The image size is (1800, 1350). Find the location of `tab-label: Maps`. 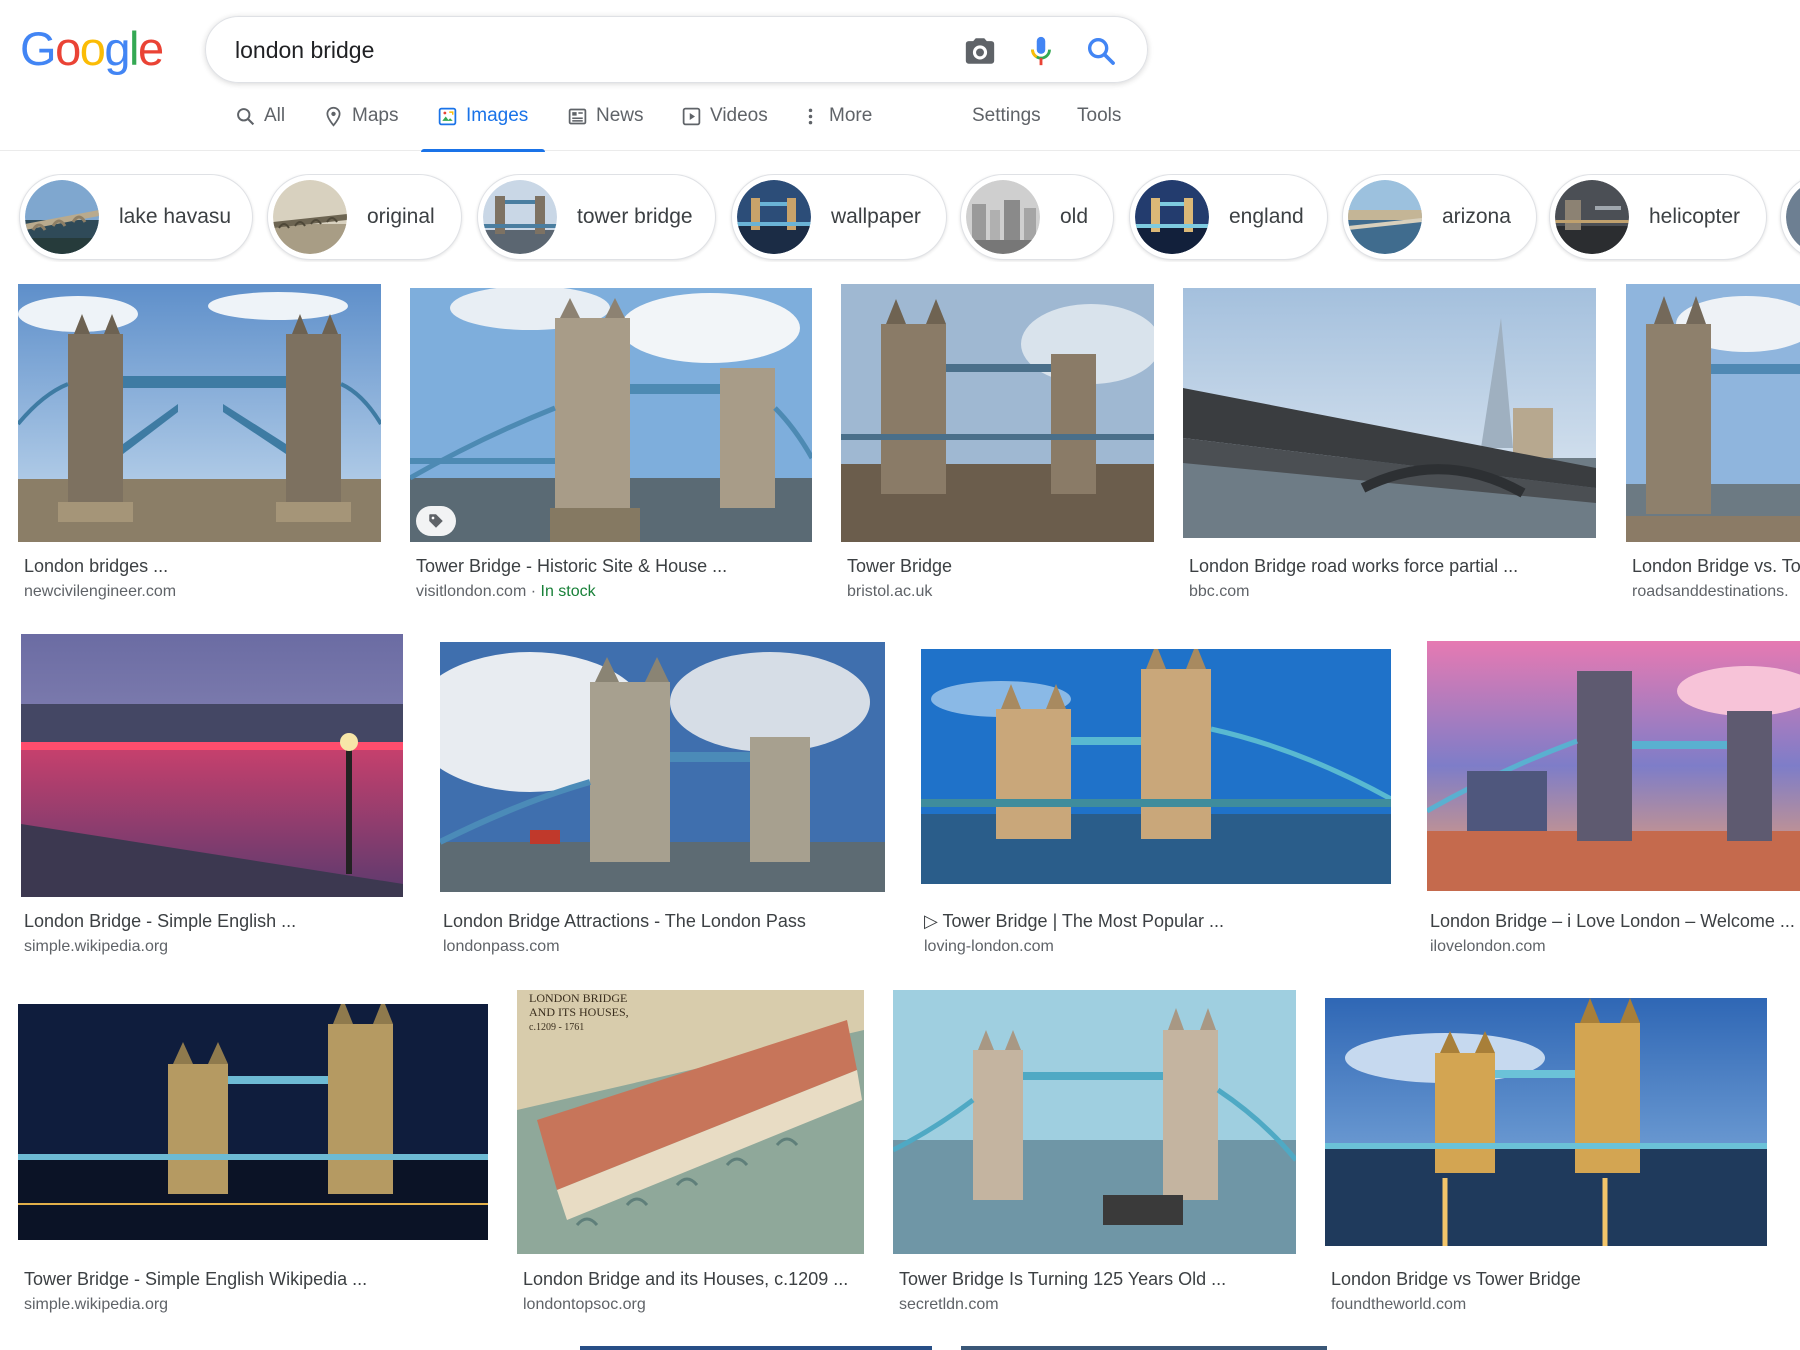

tab-label: Maps is located at coordinates (375, 115).